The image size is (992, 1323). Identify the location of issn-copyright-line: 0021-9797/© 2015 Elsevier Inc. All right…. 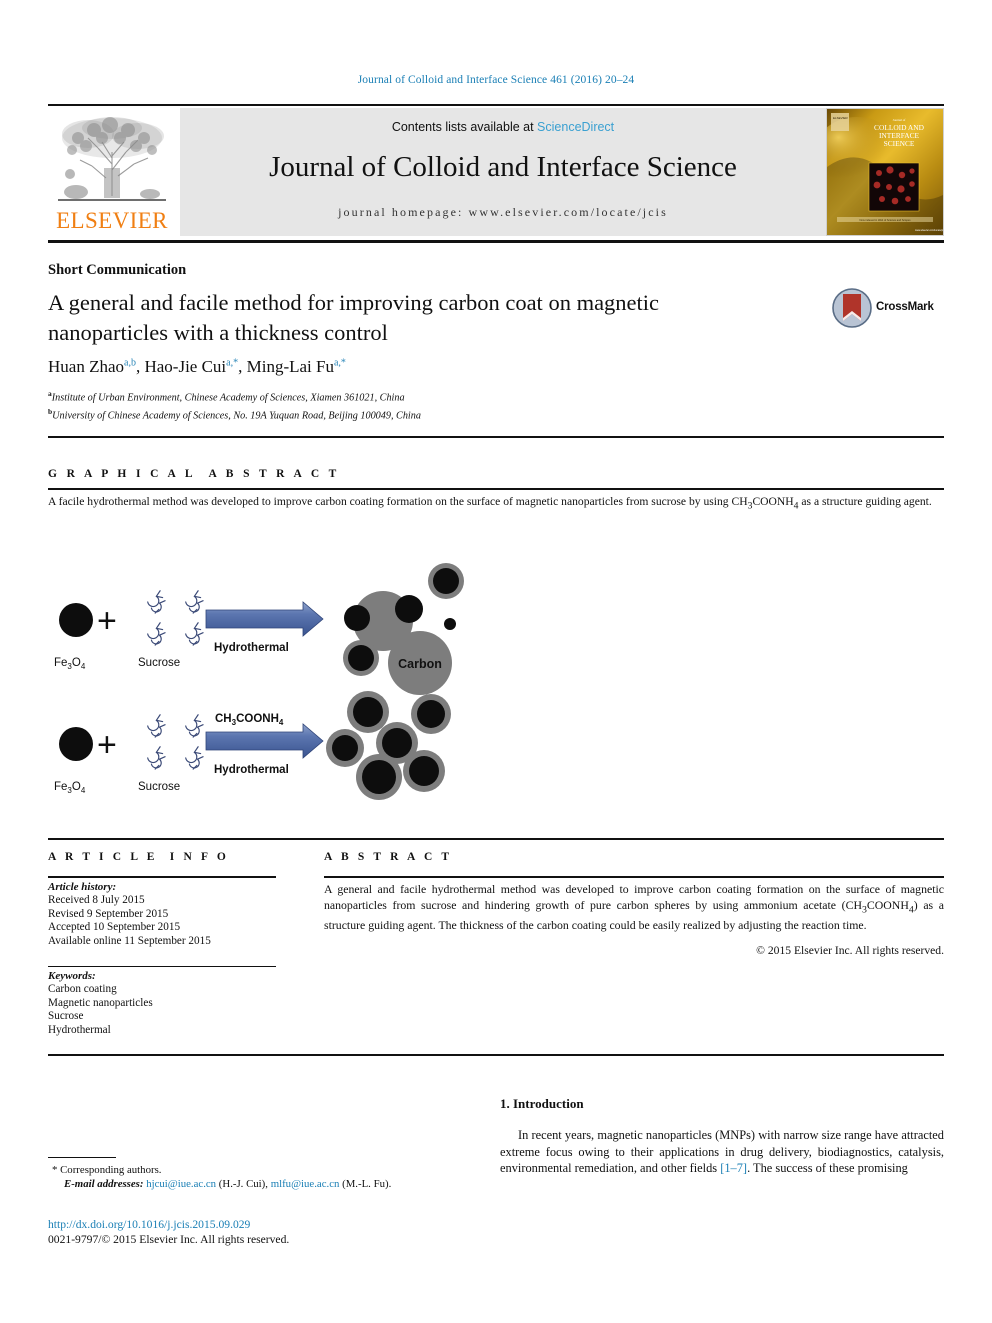
(169, 1239).